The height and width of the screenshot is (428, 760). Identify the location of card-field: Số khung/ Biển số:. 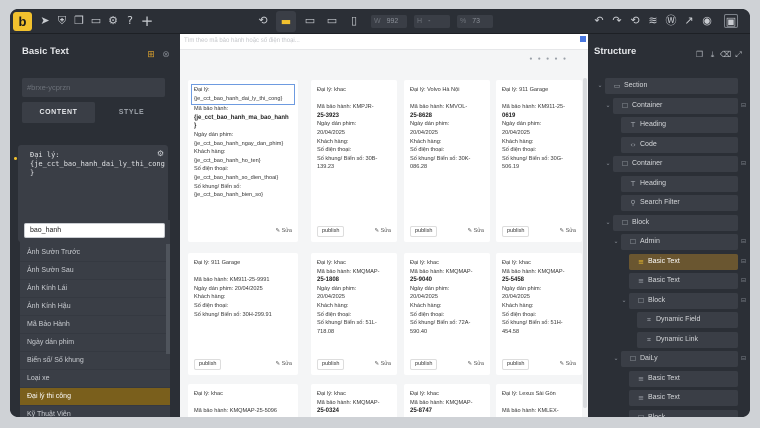
(217, 186).